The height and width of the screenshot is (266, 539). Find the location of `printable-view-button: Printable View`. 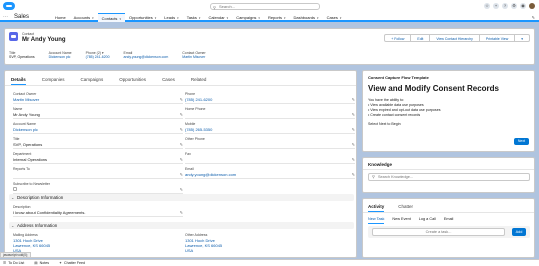

printable-view-button: Printable View is located at coordinates (497, 38).